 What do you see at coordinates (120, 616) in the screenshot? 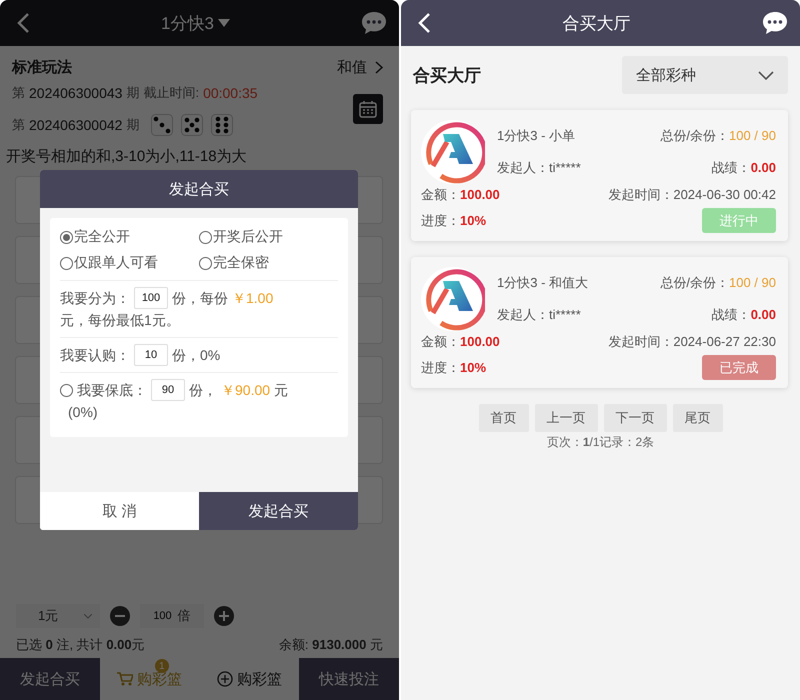
I see `minus-icon` at bounding box center [120, 616].